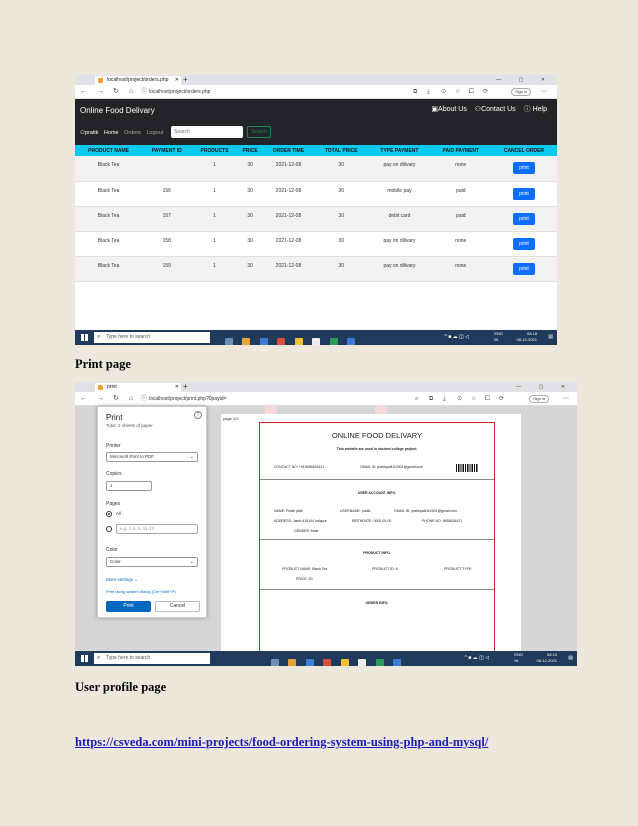  Describe the element at coordinates (128, 606) in the screenshot. I see `print-button: Print` at that location.